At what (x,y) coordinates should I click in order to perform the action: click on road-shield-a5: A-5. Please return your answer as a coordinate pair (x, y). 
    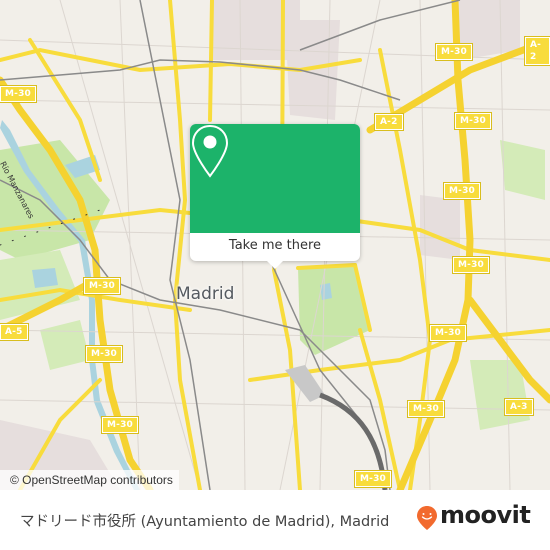
    Looking at the image, I should click on (14, 332).